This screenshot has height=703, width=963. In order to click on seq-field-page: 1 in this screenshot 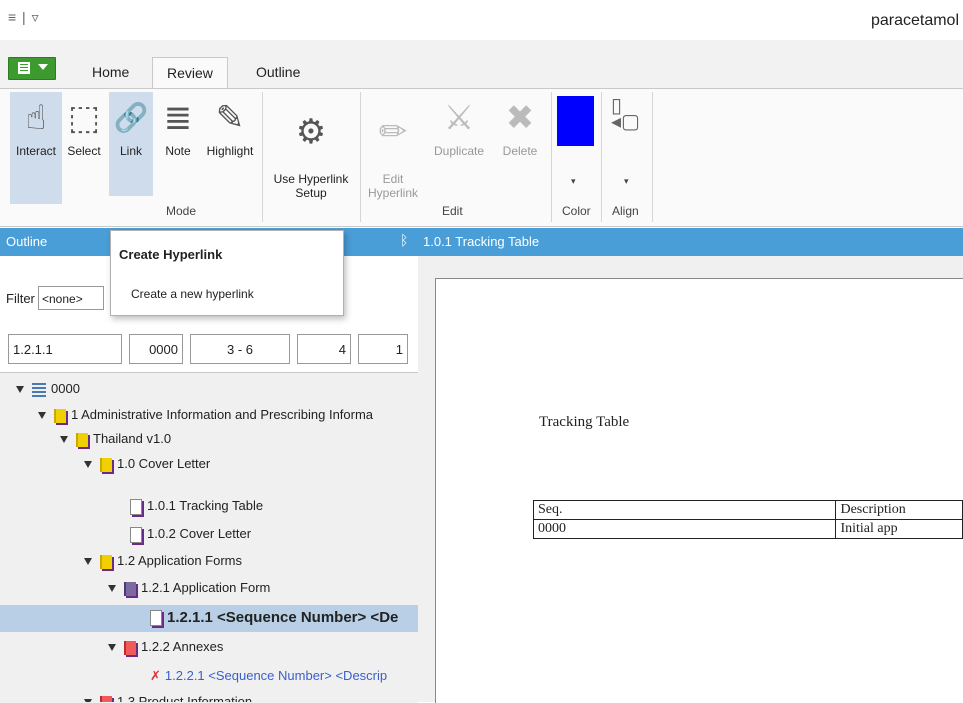, I will do `click(383, 349)`.